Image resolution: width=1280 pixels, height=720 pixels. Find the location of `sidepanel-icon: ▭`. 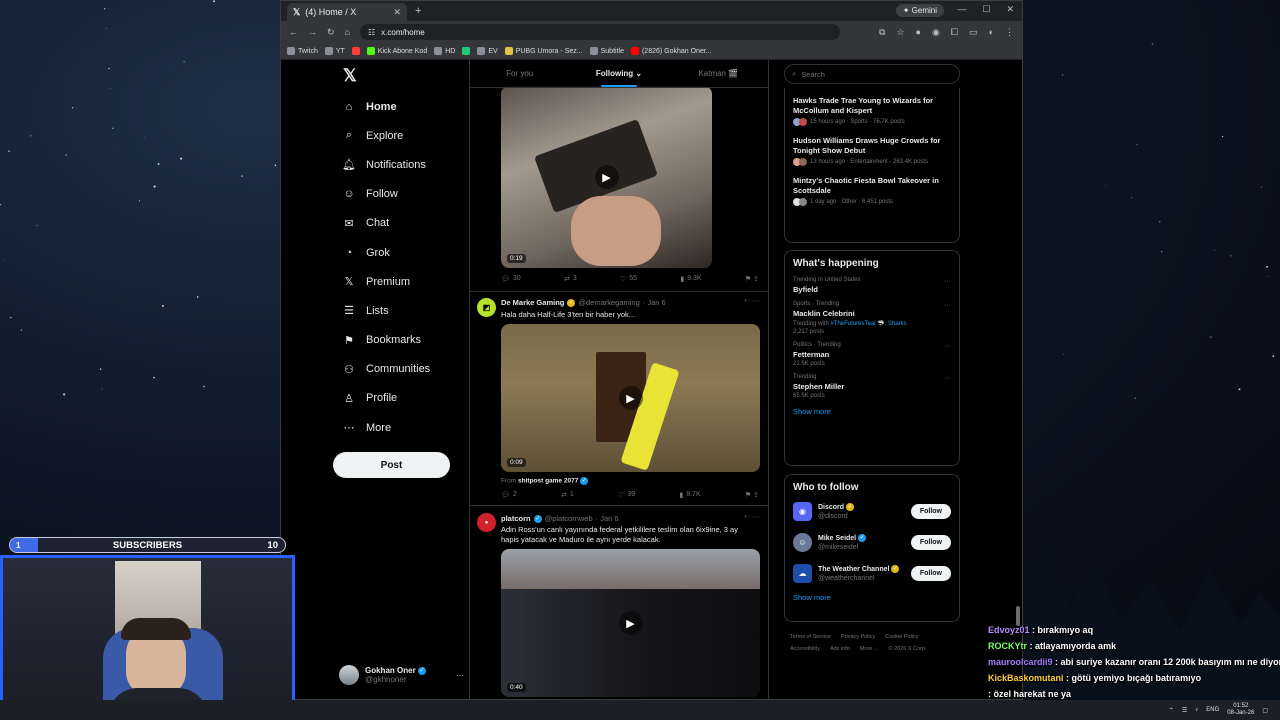

sidepanel-icon: ▭ is located at coordinates (973, 32).